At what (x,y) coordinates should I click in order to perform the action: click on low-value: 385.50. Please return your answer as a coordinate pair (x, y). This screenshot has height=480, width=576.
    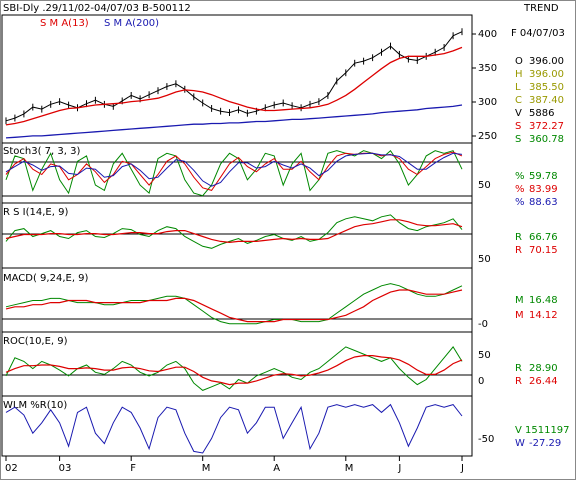
    Looking at the image, I should click on (546, 87).